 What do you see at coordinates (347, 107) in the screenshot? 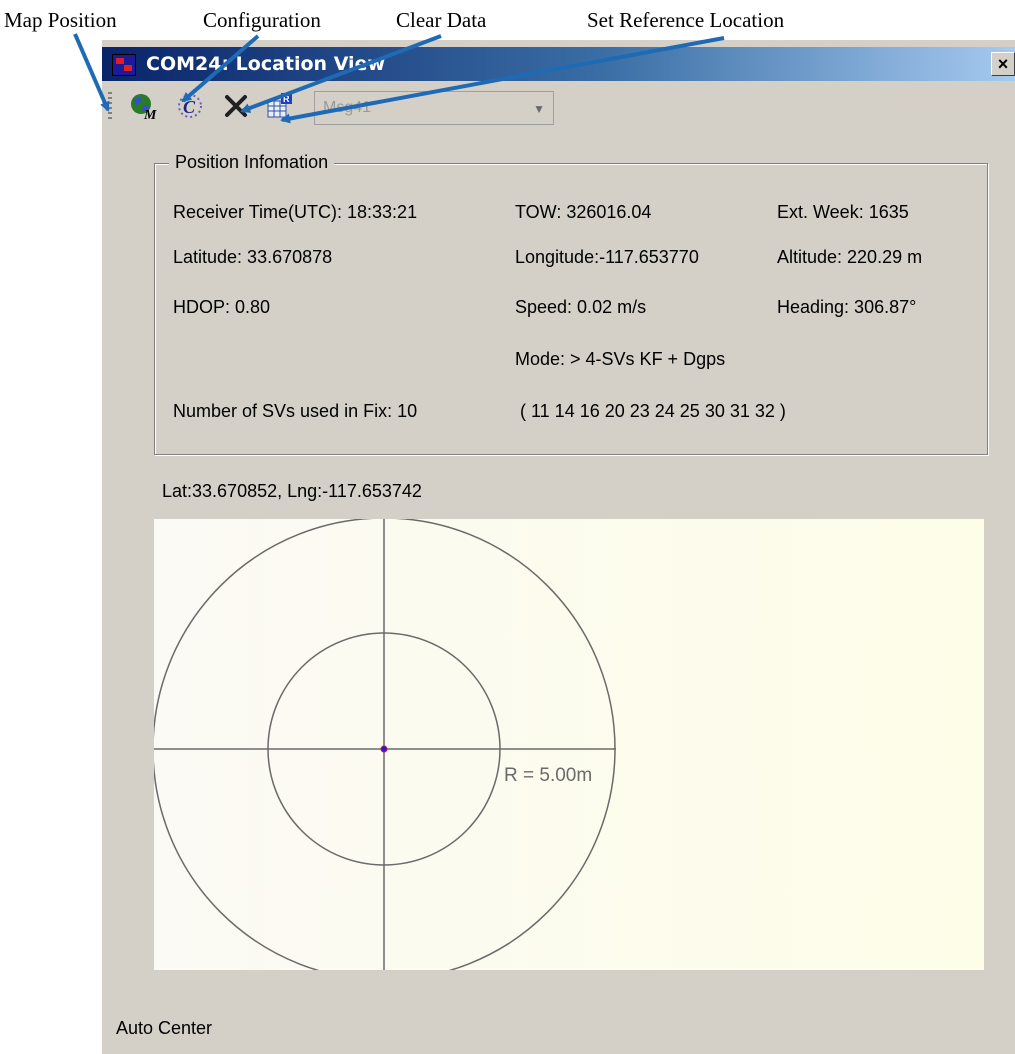
I see `message-select-value: Msg41` at bounding box center [347, 107].